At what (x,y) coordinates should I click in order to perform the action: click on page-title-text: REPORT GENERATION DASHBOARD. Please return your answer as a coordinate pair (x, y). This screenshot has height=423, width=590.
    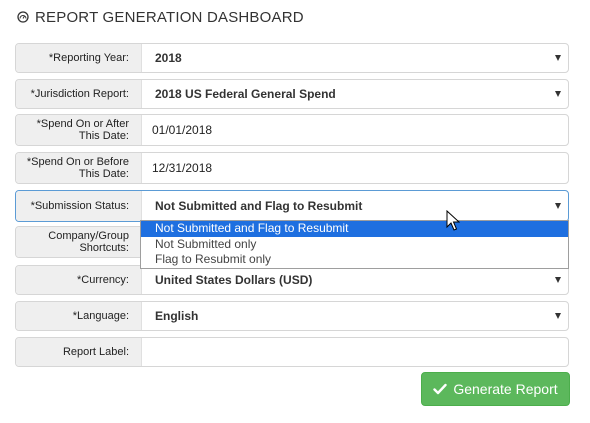
    Looking at the image, I should click on (169, 17).